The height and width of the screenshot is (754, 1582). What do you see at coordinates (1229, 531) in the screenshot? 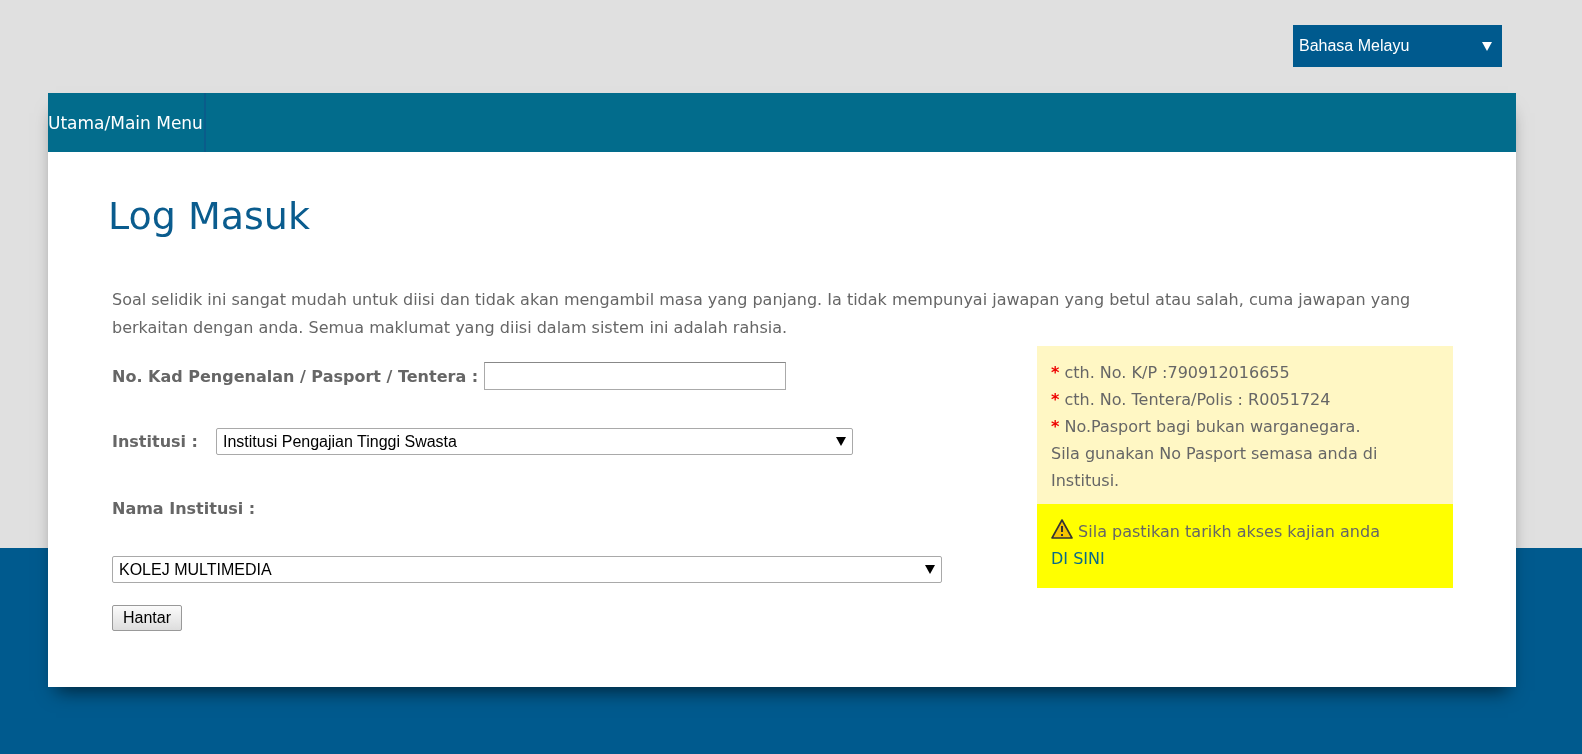
I see `notice-text: Sila pastikan tarikh akses kajian anda` at bounding box center [1229, 531].